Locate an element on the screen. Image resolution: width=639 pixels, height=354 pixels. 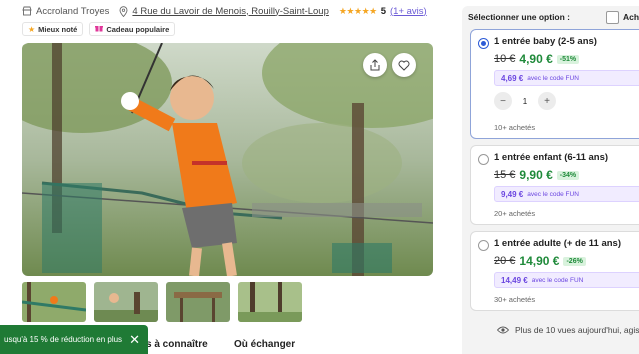
old-price: 15 € is located at coordinates (505, 175).